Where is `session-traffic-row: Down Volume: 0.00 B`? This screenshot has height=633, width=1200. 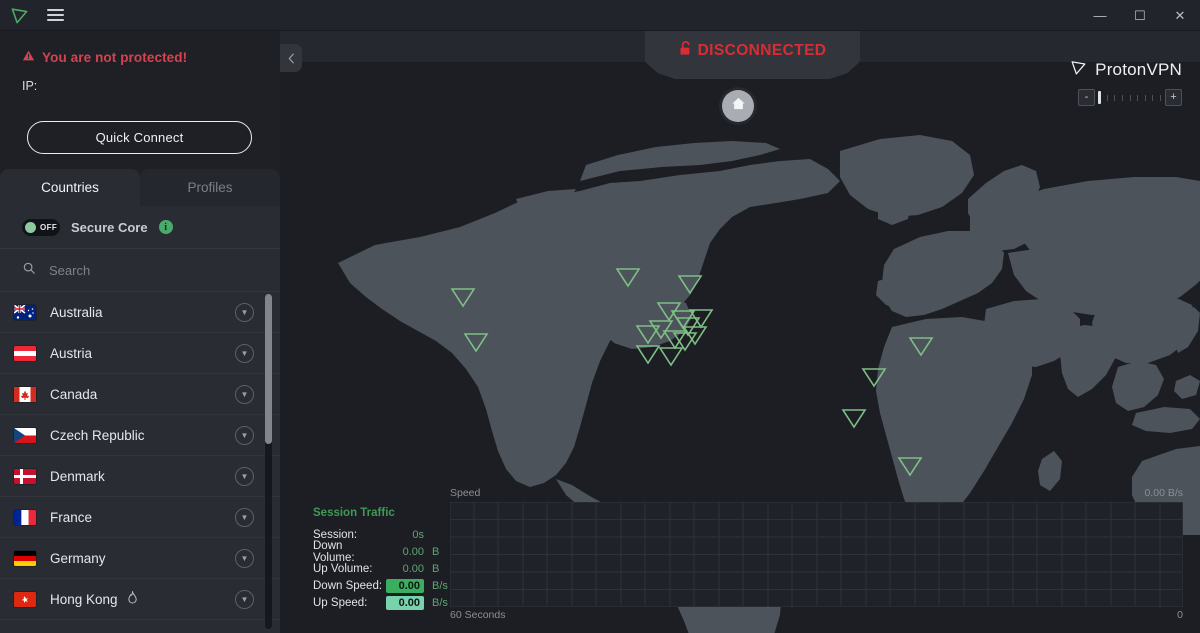 session-traffic-row: Down Volume: 0.00 B is located at coordinates (383, 552).